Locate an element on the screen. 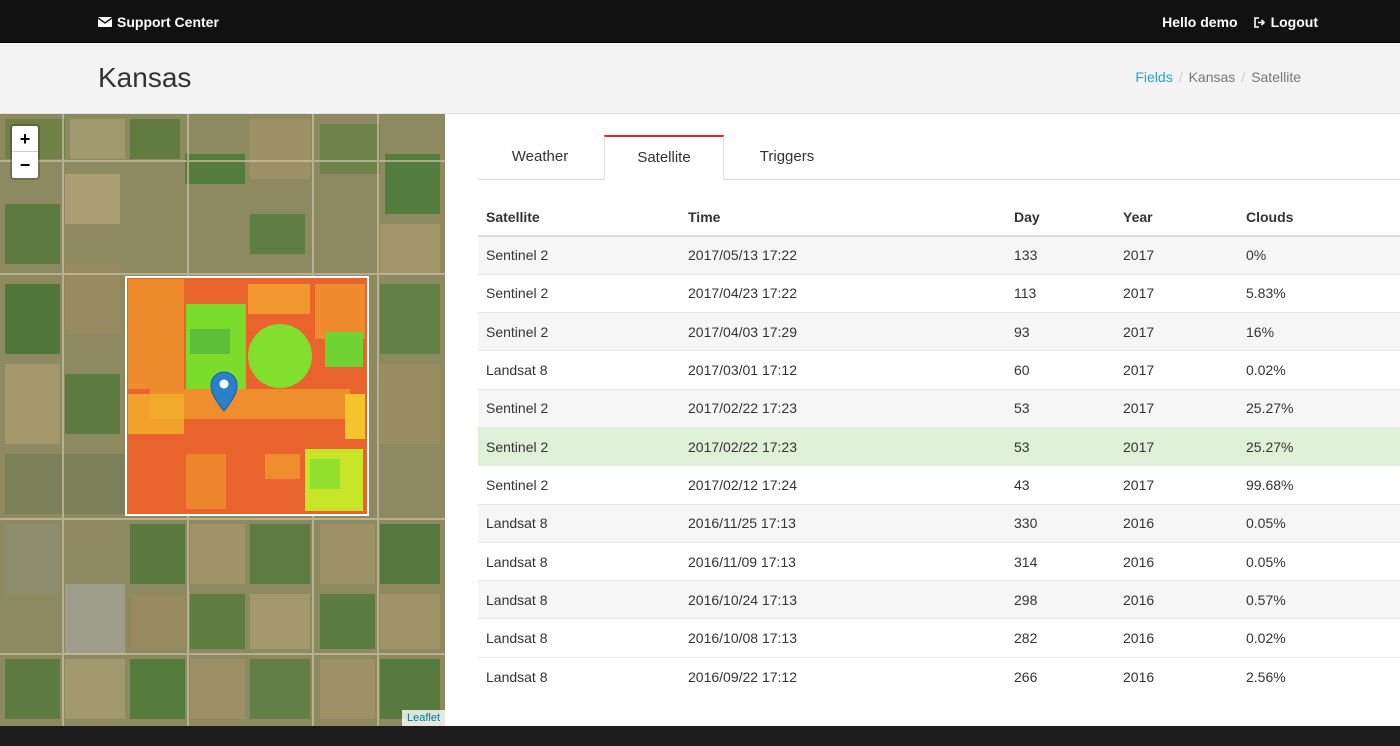  cell-clouds: 2.56% is located at coordinates (1319, 676).